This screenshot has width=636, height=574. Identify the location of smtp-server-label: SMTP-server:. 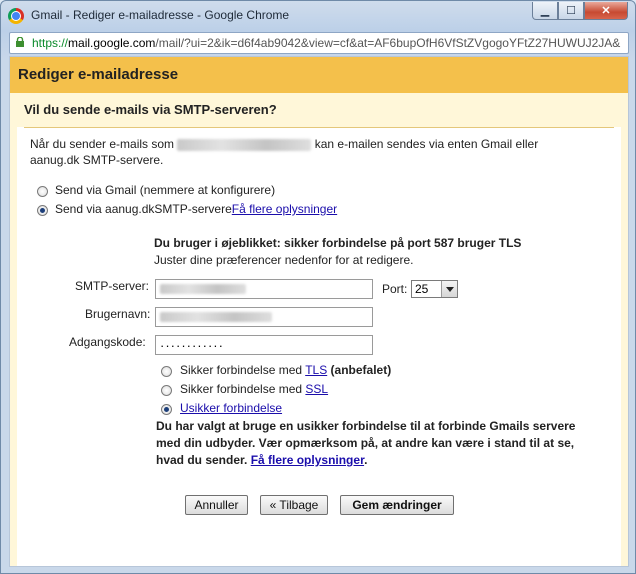
(112, 286).